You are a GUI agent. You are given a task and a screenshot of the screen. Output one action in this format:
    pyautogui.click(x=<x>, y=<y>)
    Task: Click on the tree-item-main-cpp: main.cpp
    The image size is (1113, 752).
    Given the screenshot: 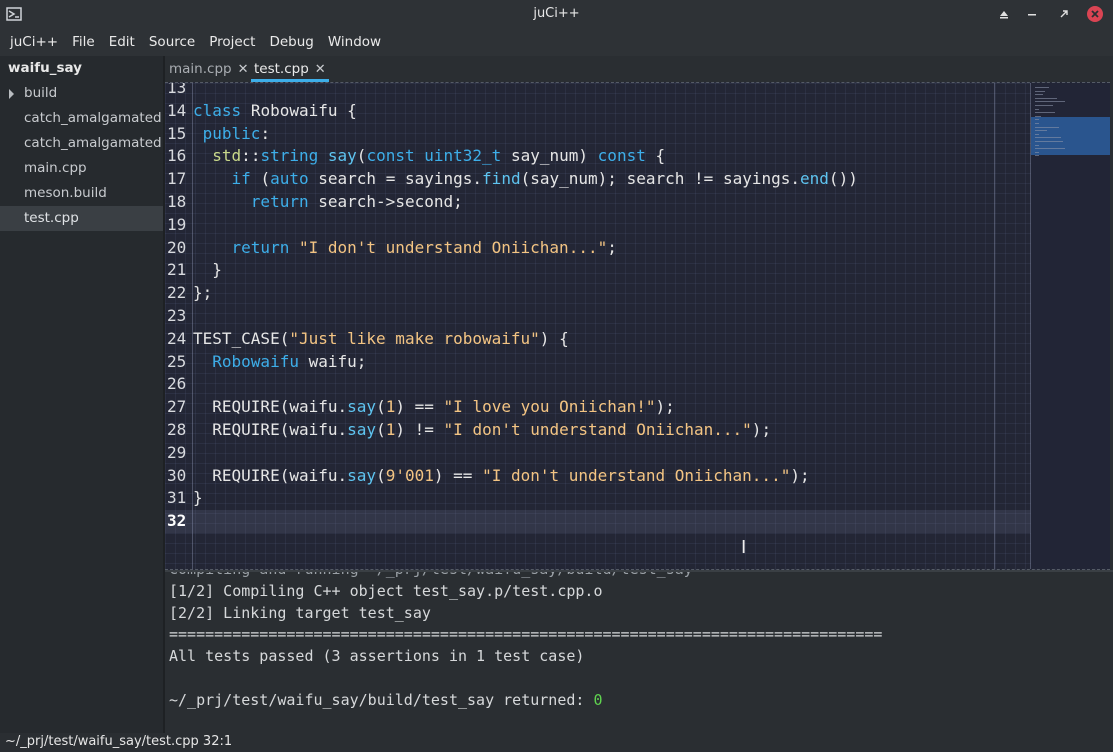 What is the action you would take?
    pyautogui.click(x=81, y=168)
    